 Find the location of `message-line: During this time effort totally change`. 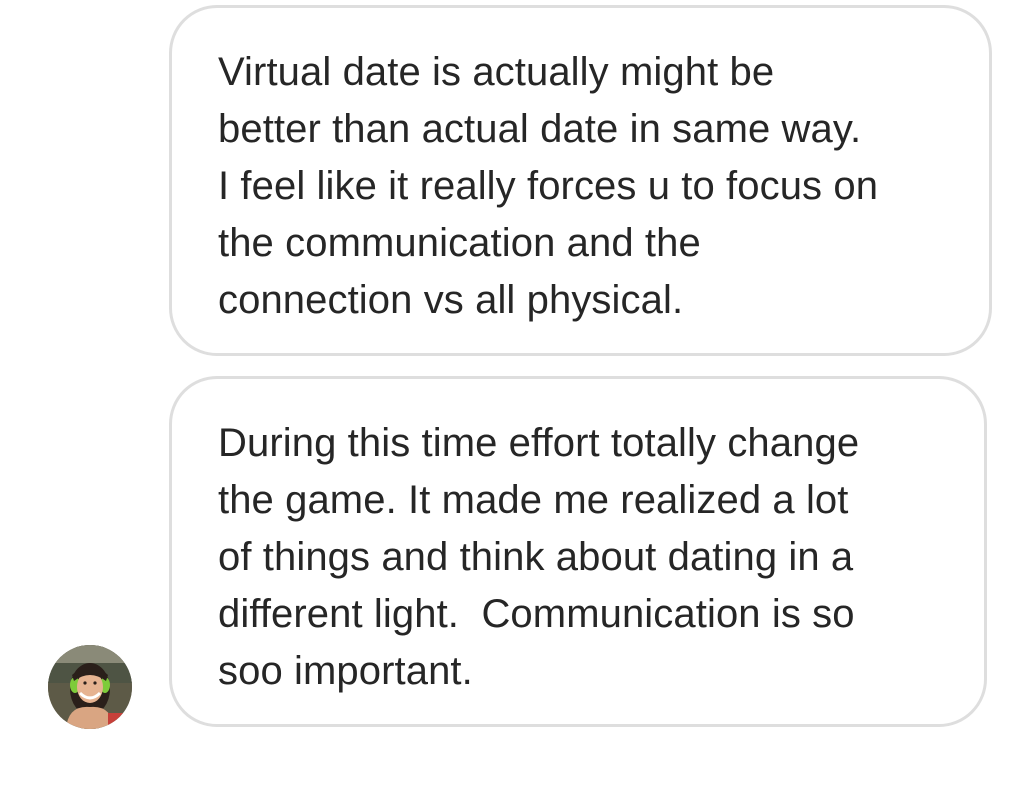

message-line: During this time effort totally change is located at coordinates (539, 443).